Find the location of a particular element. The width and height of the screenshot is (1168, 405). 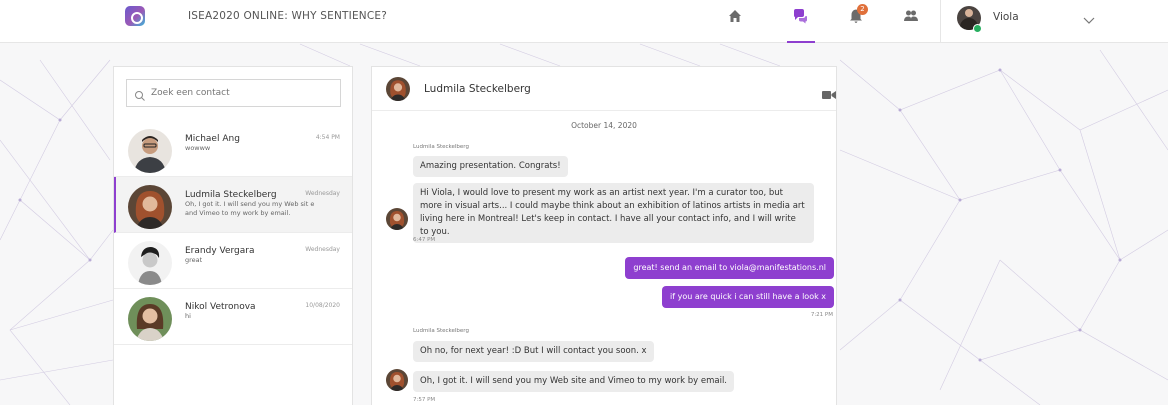

contact-time: 4:54 PM is located at coordinates (327, 137).